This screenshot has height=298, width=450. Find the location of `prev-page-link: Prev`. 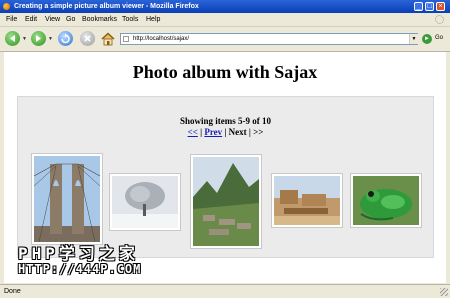

prev-page-link: Prev is located at coordinates (213, 132).